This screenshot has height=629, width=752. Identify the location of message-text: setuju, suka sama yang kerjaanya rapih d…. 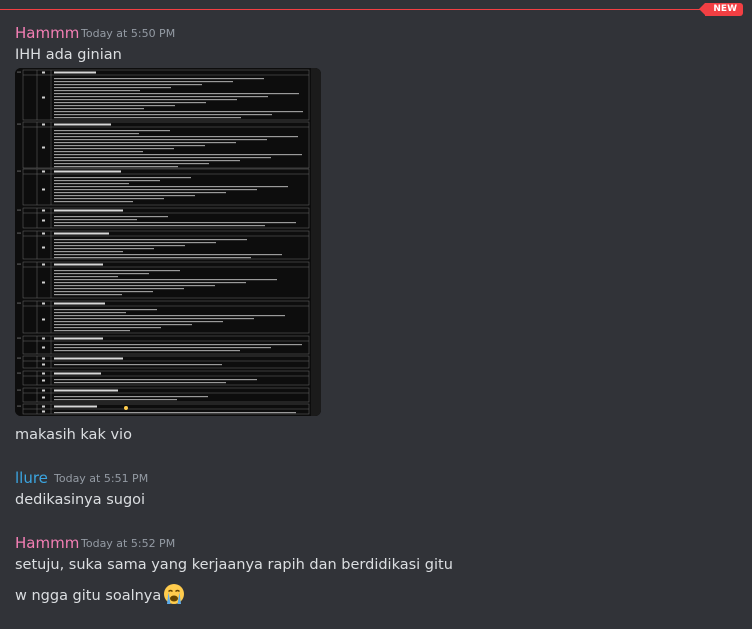
(234, 565).